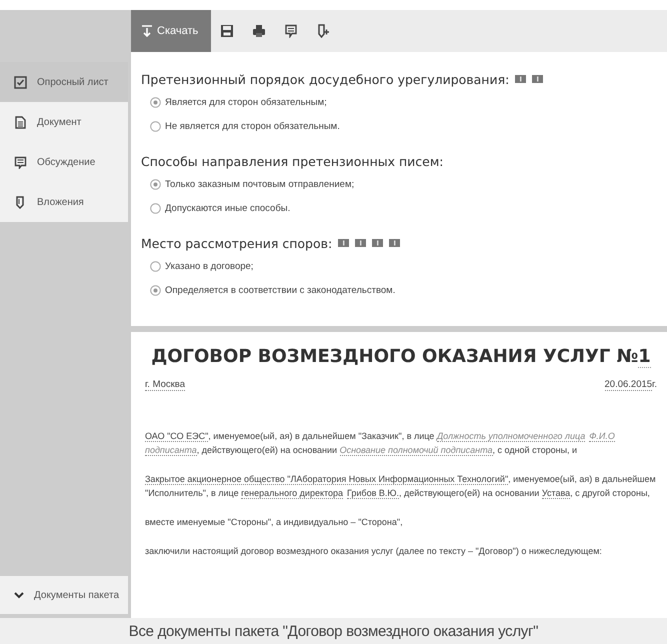  I want to click on option-label: Указано в договоре;, so click(209, 266).